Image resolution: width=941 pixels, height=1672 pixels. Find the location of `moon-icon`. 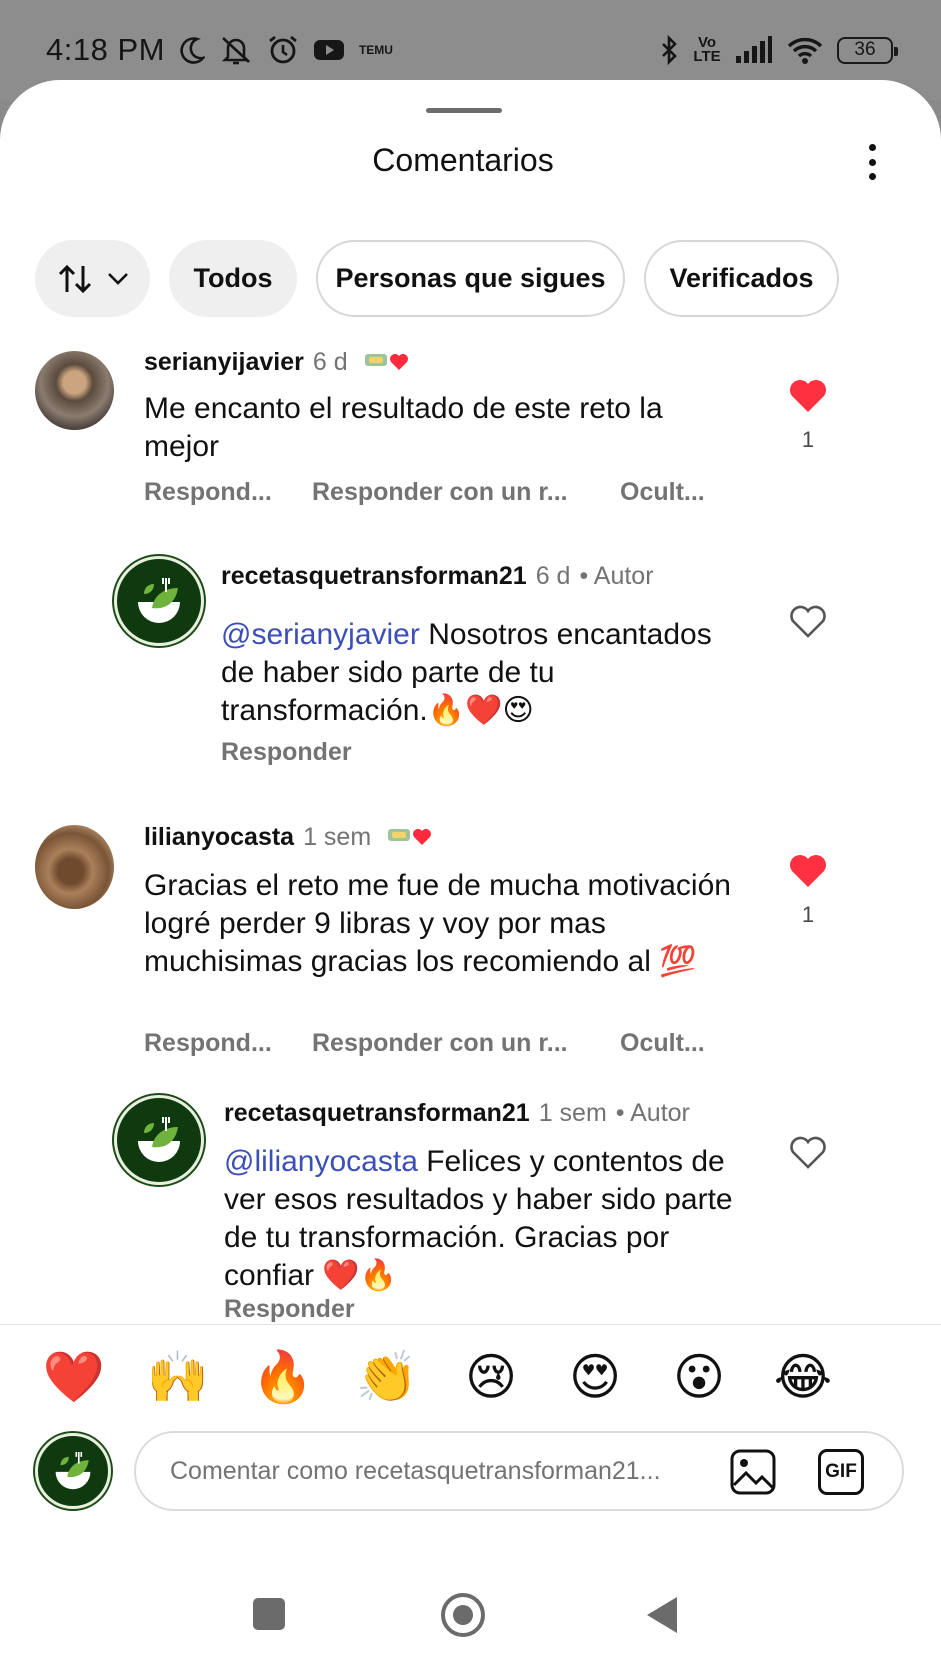

moon-icon is located at coordinates (192, 50).